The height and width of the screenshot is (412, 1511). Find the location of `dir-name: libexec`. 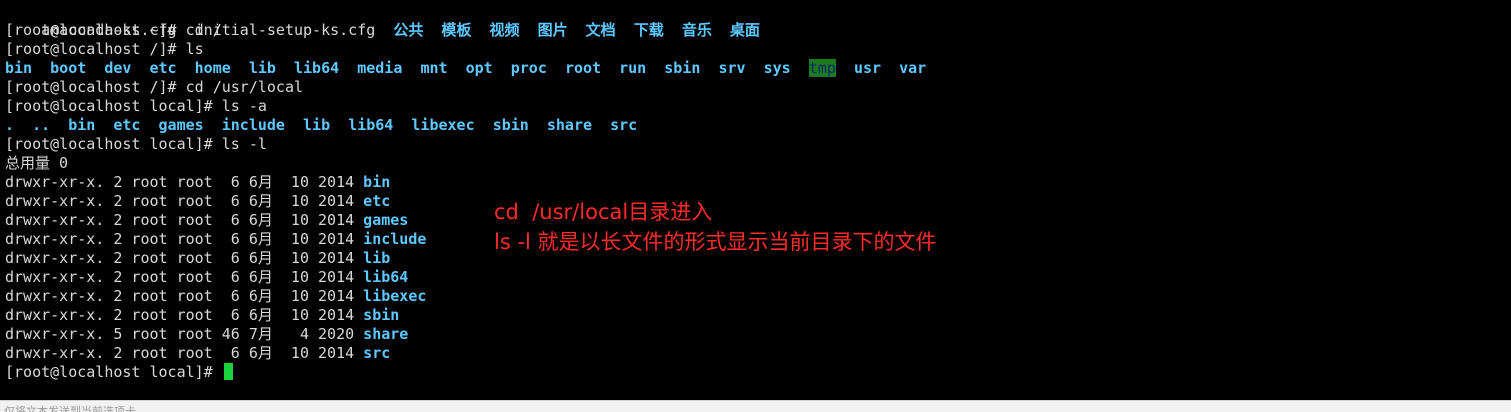

dir-name: libexec is located at coordinates (443, 125).